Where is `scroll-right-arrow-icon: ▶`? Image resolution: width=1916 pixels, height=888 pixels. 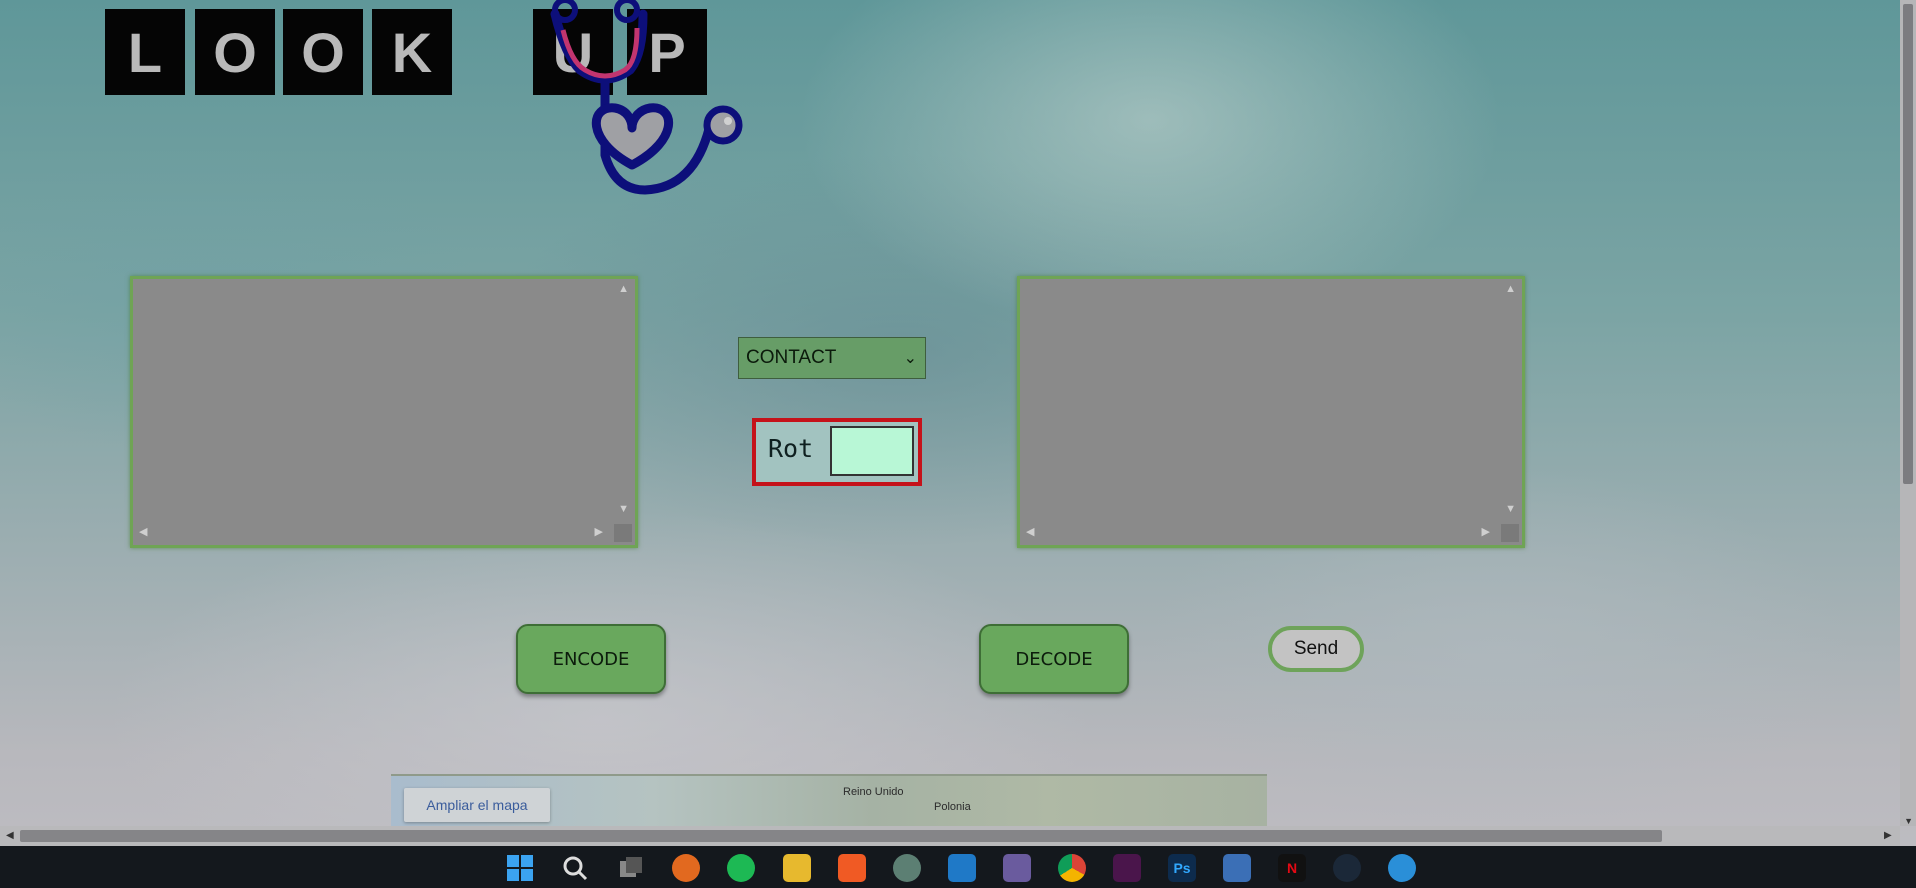
scroll-right-arrow-icon: ▶ is located at coordinates (1888, 835).